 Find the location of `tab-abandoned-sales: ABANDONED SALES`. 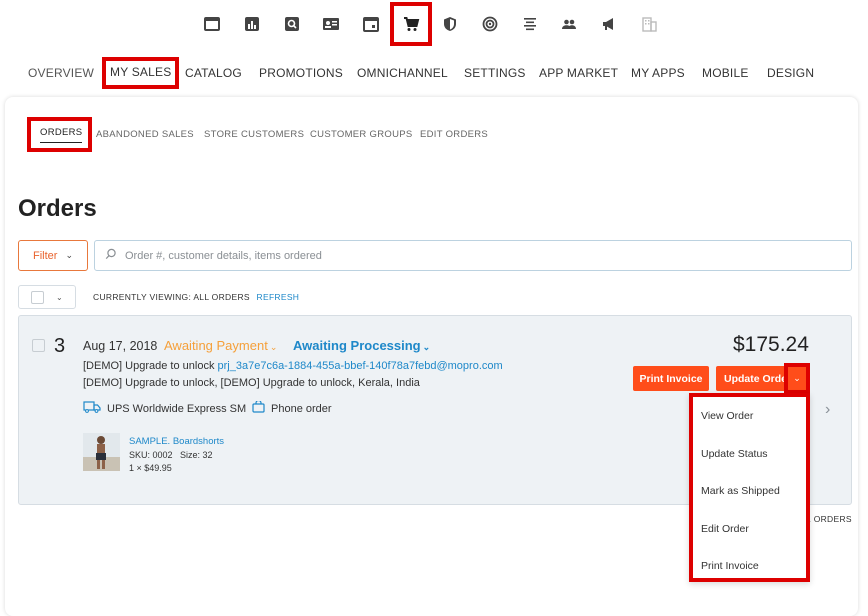

tab-abandoned-sales: ABANDONED SALES is located at coordinates (145, 134).